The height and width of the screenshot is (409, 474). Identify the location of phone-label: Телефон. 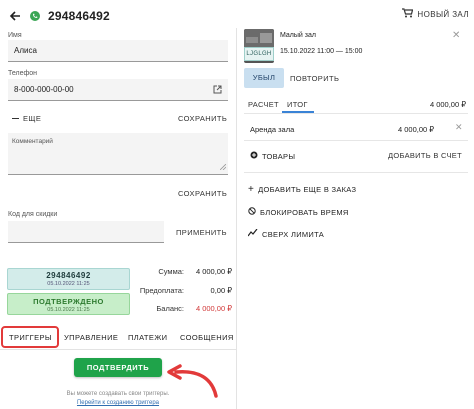
(23, 73).